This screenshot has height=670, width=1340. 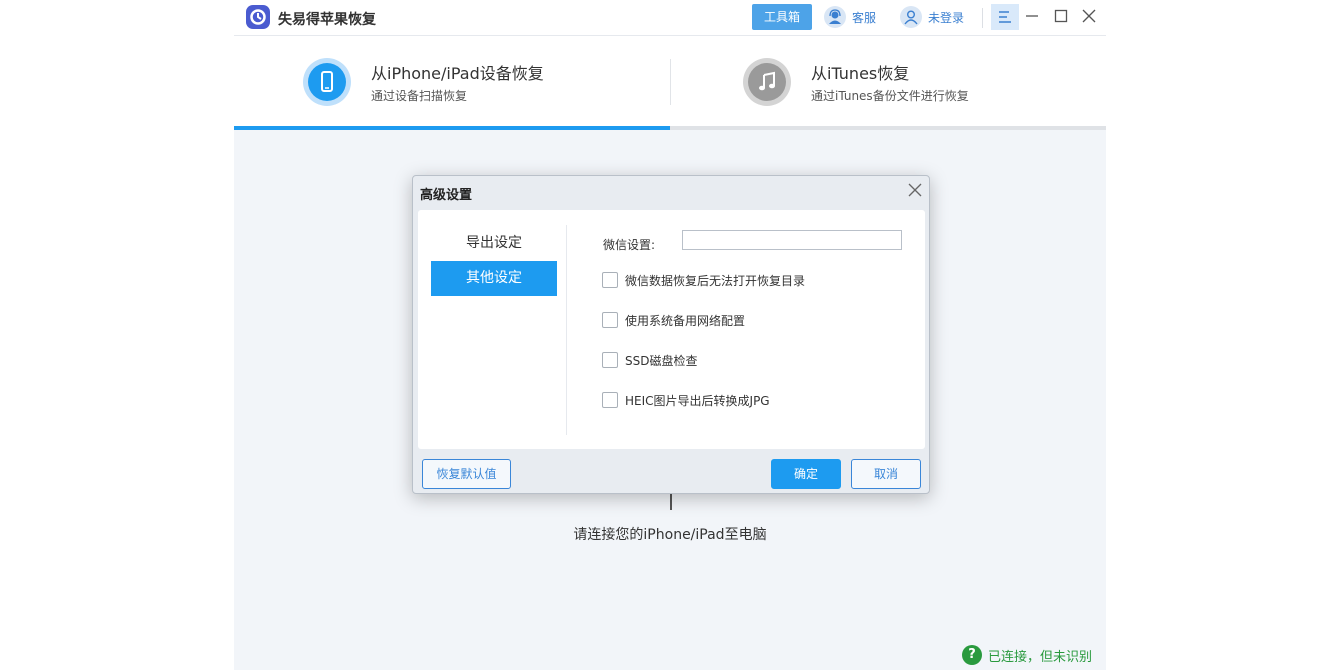 What do you see at coordinates (661, 360) in the screenshot?
I see `option-label: SSD磁盘检查` at bounding box center [661, 360].